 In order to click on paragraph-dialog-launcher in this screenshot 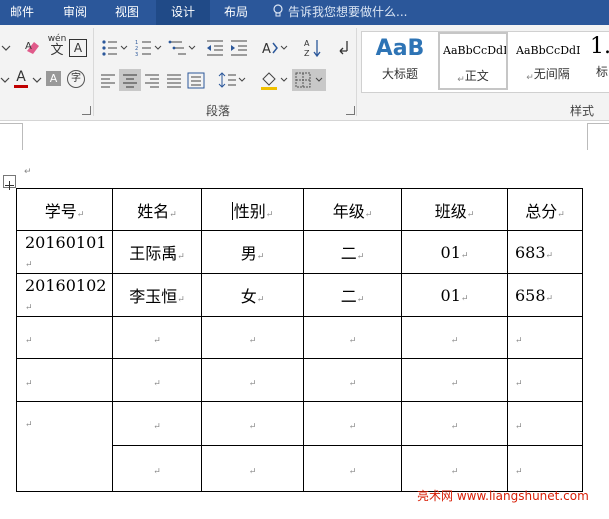, I will do `click(350, 110)`.